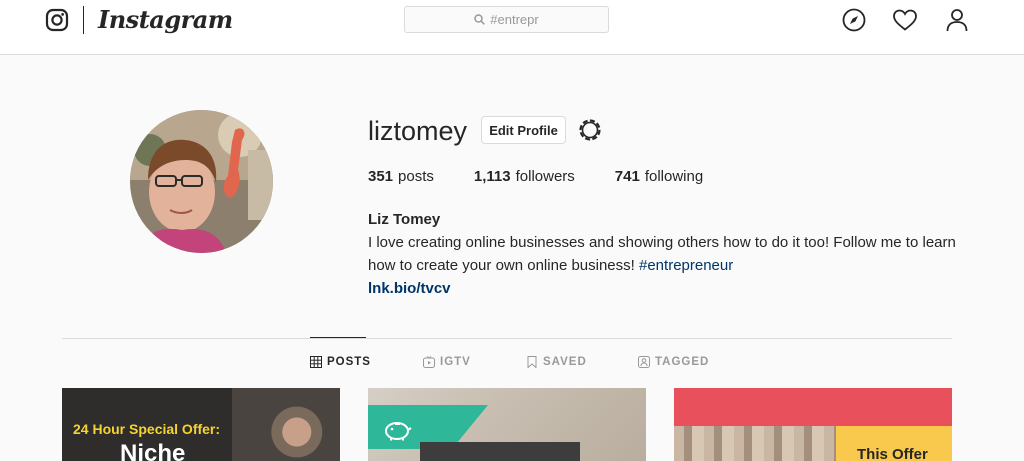 Image resolution: width=1024 pixels, height=461 pixels. What do you see at coordinates (316, 362) in the screenshot?
I see `grid-icon` at bounding box center [316, 362].